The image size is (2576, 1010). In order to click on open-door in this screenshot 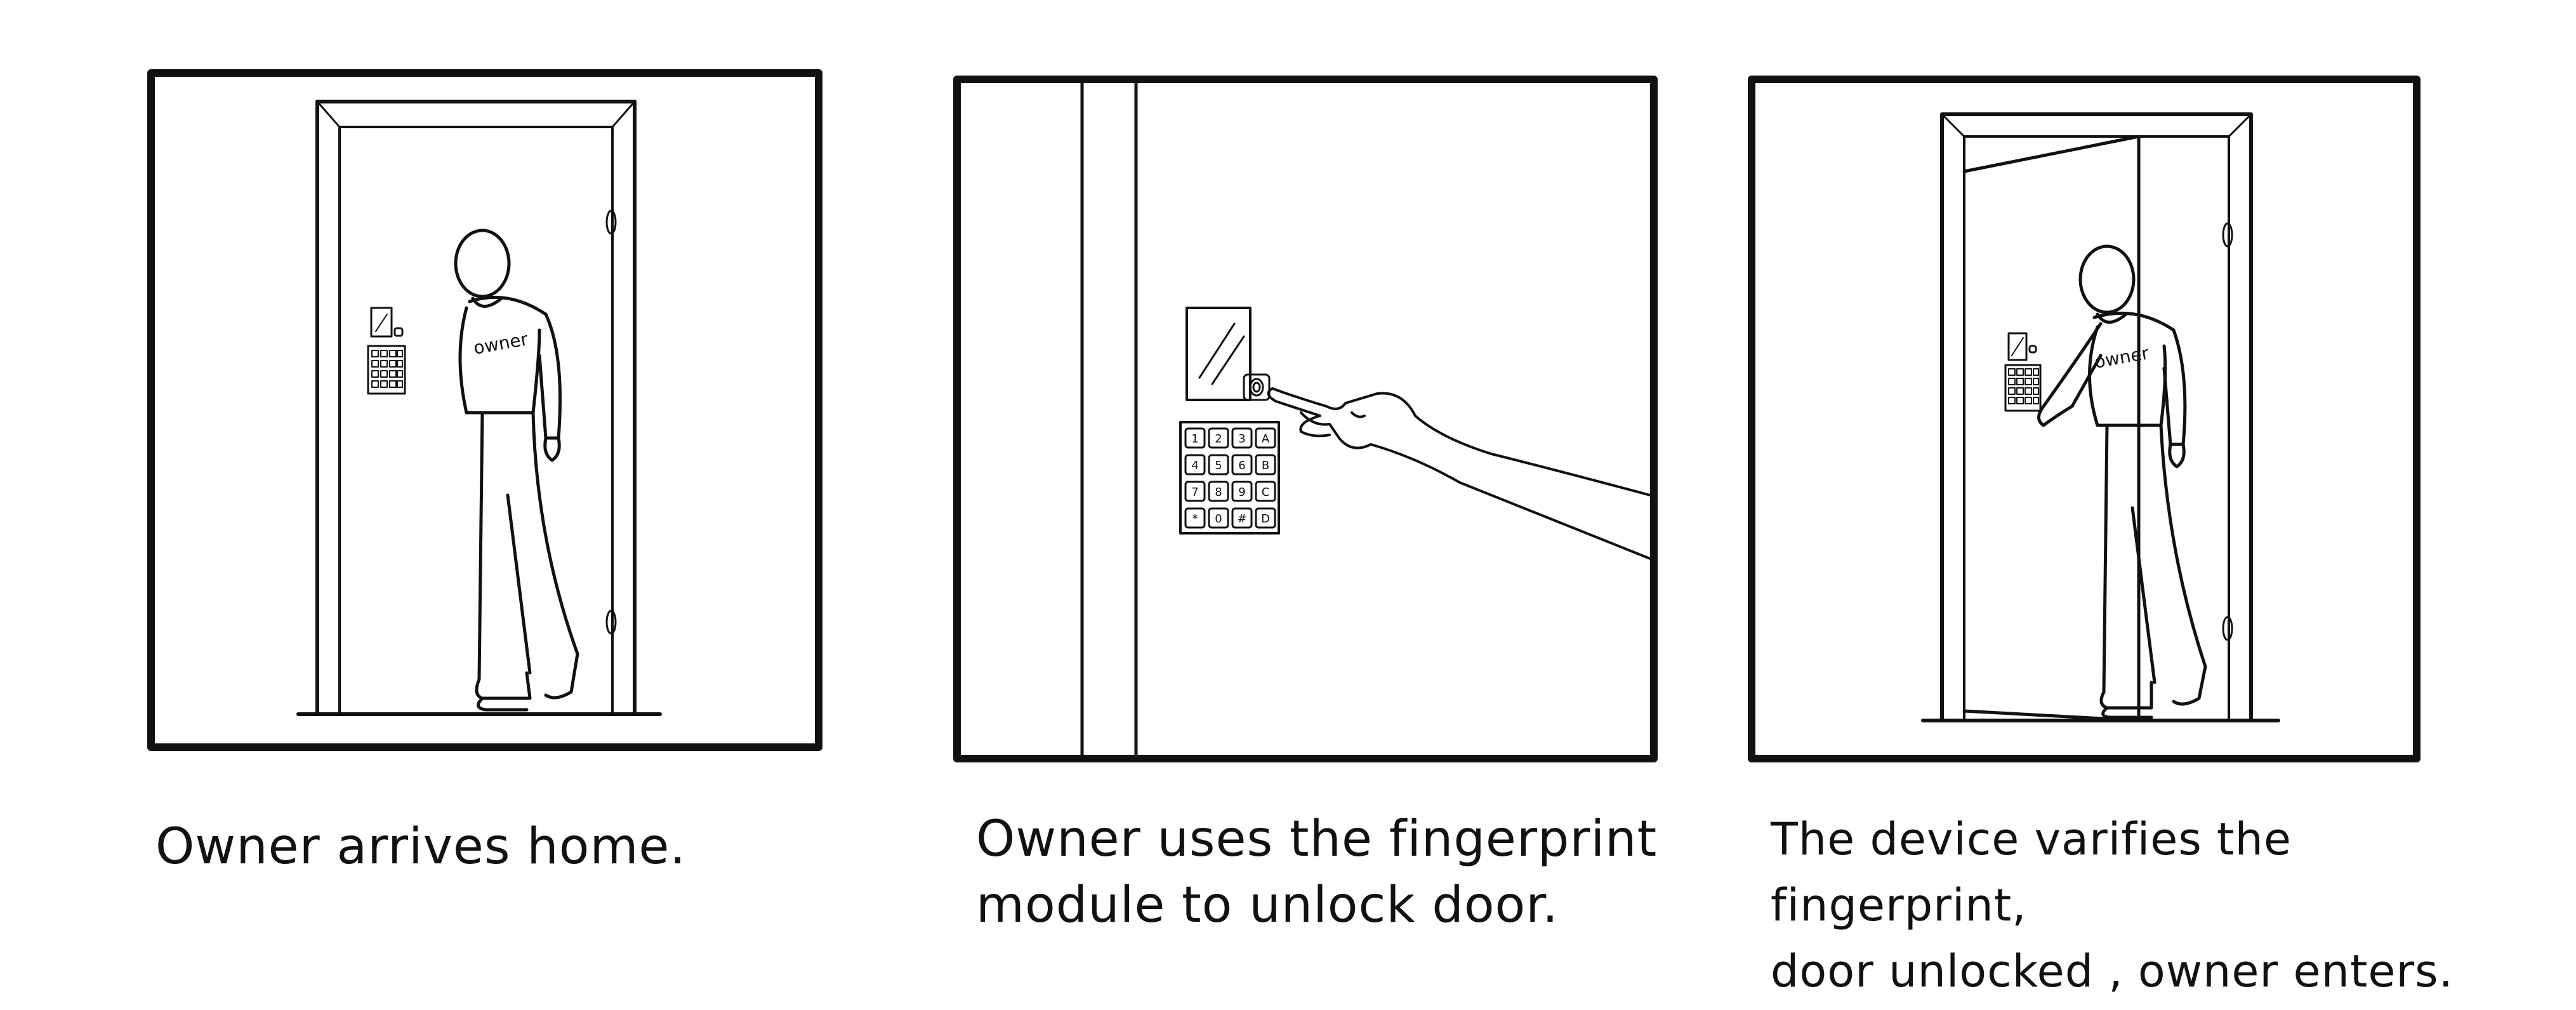, I will do `click(2051, 428)`.